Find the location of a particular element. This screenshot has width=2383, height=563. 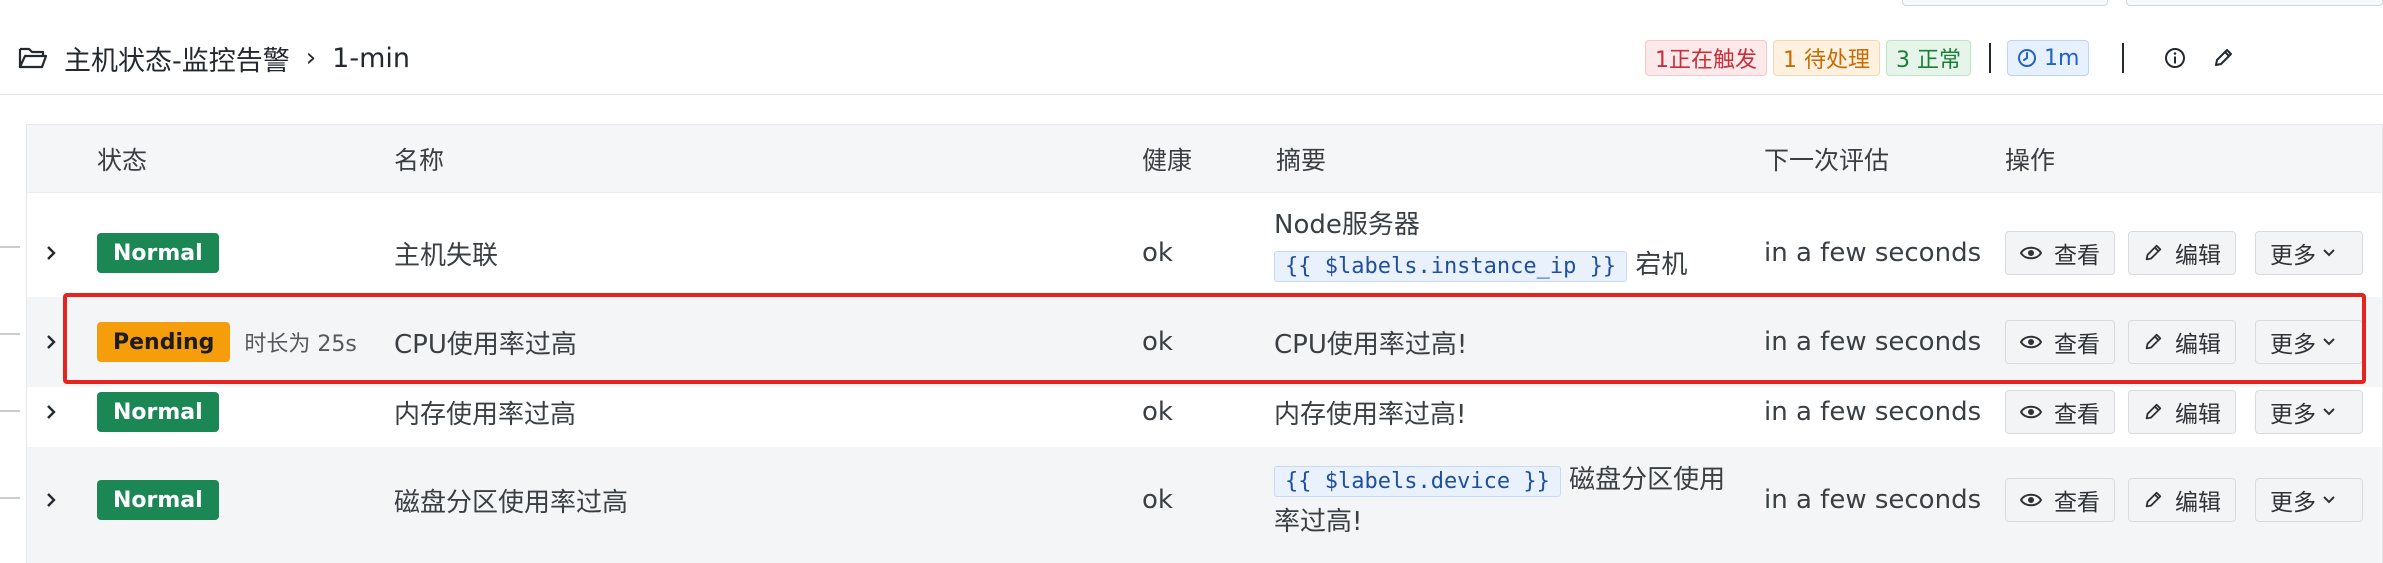

rule-name: 主机失联 is located at coordinates (446, 253).